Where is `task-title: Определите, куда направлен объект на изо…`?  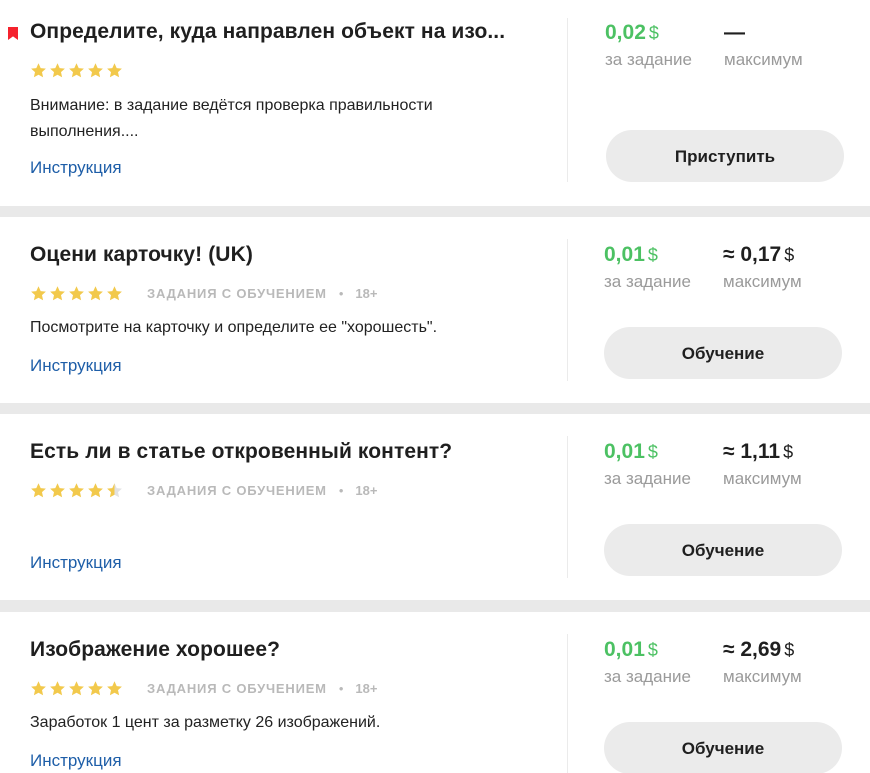 task-title: Определите, куда направлен объект на изо… is located at coordinates (267, 32).